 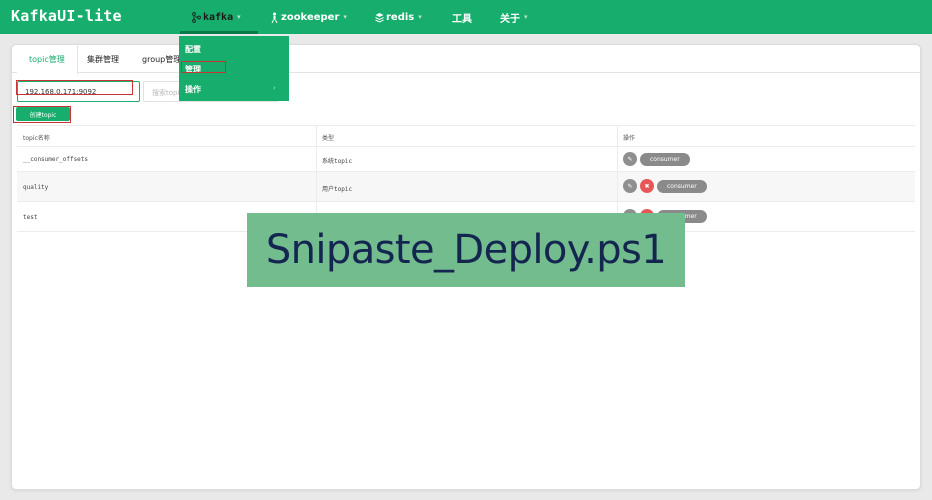 I want to click on nav-zookeeper: zookeeper ▾, so click(x=308, y=17).